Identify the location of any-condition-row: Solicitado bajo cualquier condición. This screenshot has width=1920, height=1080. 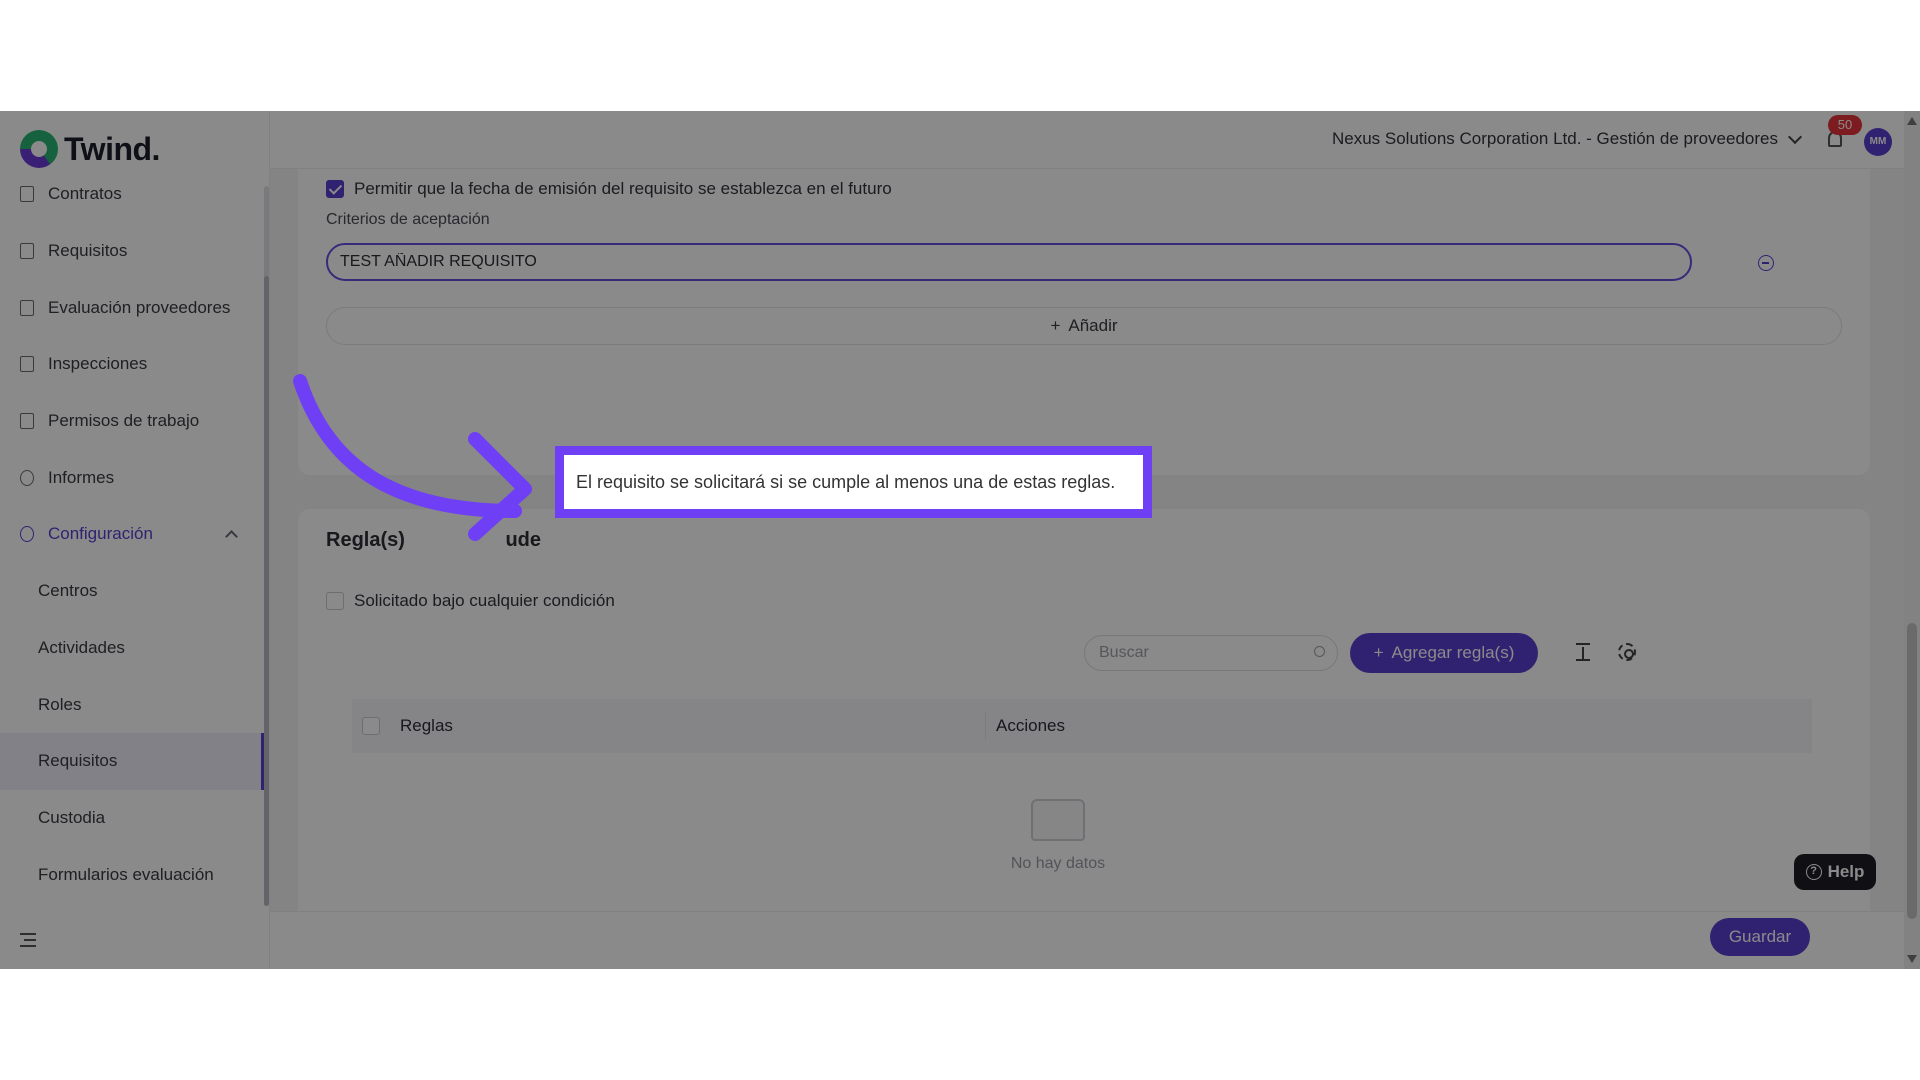
(470, 601).